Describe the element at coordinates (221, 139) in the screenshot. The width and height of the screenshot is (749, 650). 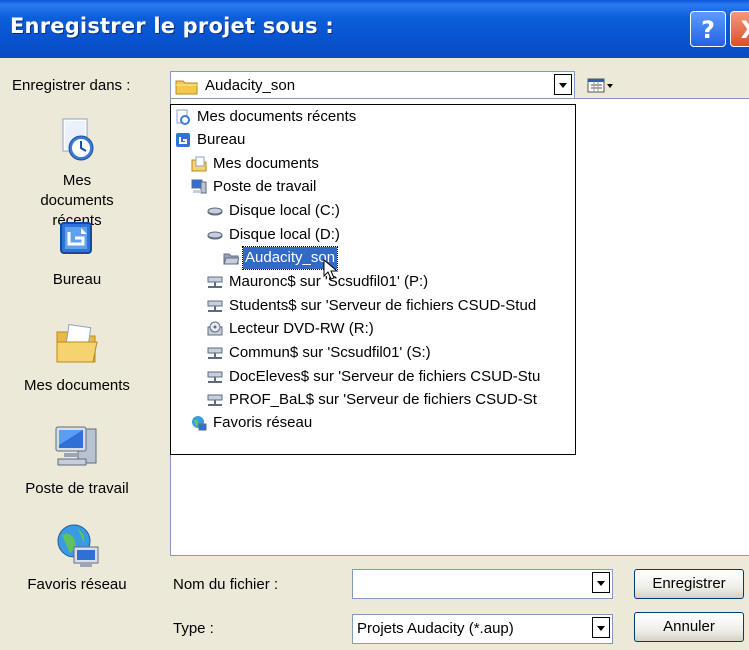
I see `list-item-label: Bureau` at that location.